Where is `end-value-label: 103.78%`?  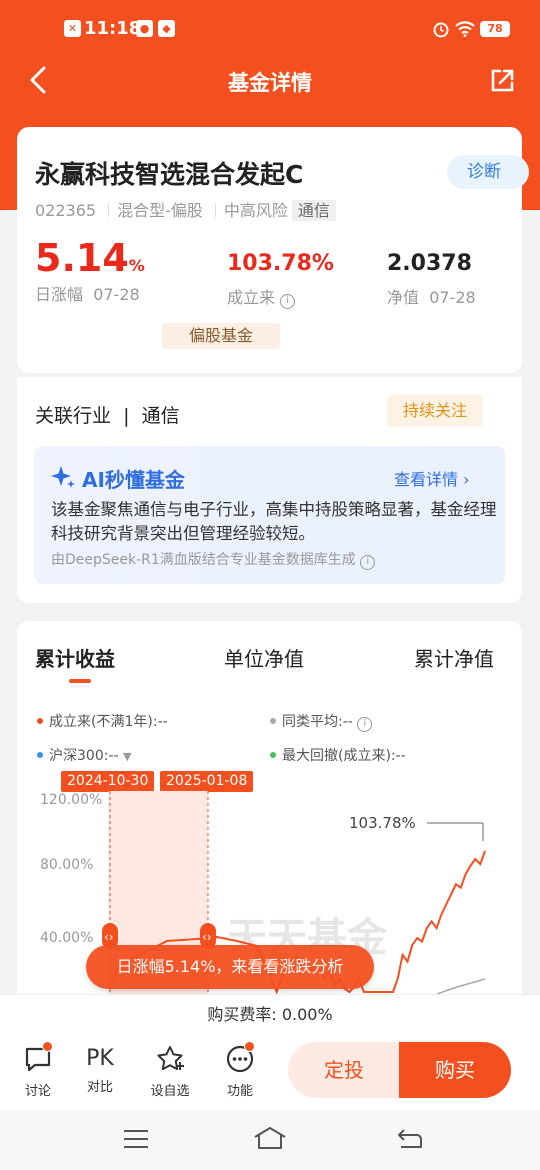 end-value-label: 103.78% is located at coordinates (382, 823).